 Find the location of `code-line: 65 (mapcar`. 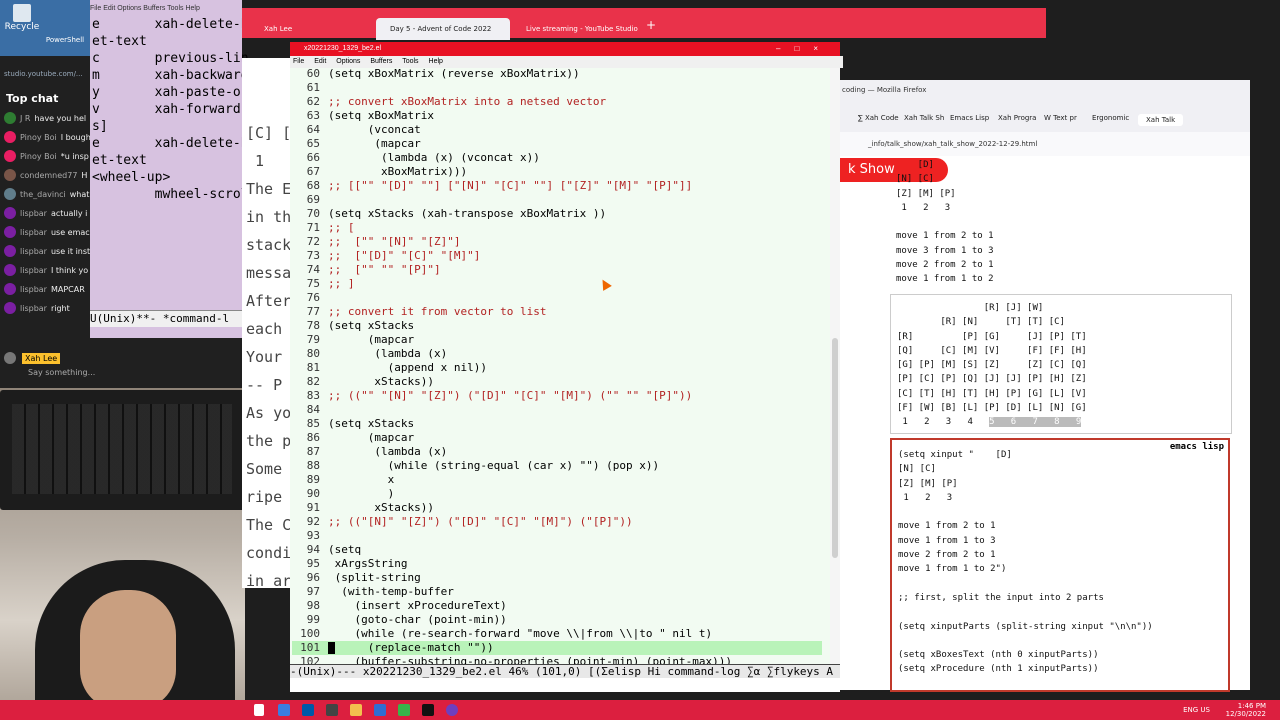

code-line: 65 (mapcar is located at coordinates (557, 144).